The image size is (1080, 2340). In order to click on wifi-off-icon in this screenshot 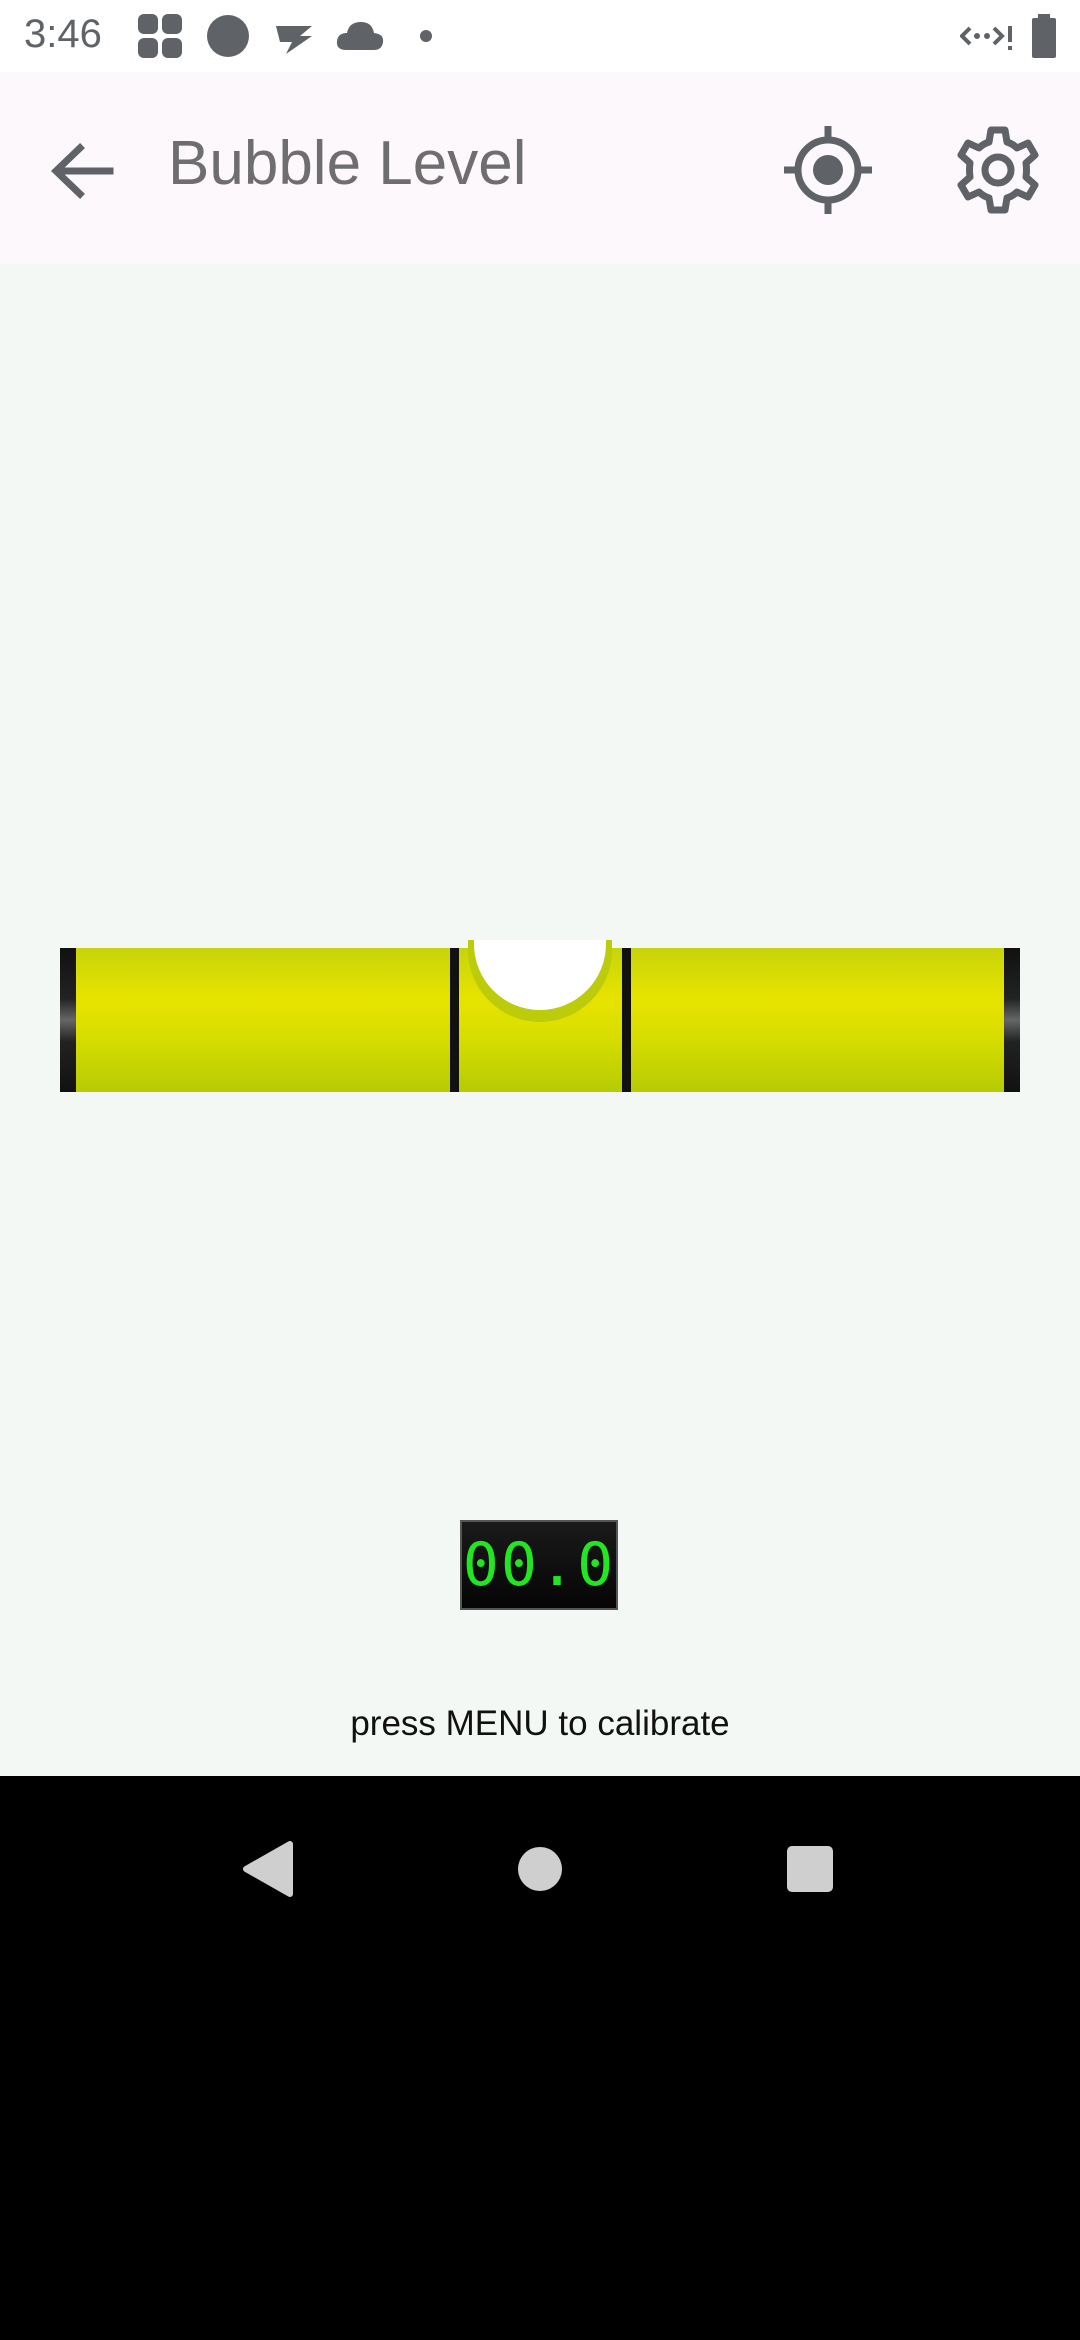, I will do `click(294, 40)`.